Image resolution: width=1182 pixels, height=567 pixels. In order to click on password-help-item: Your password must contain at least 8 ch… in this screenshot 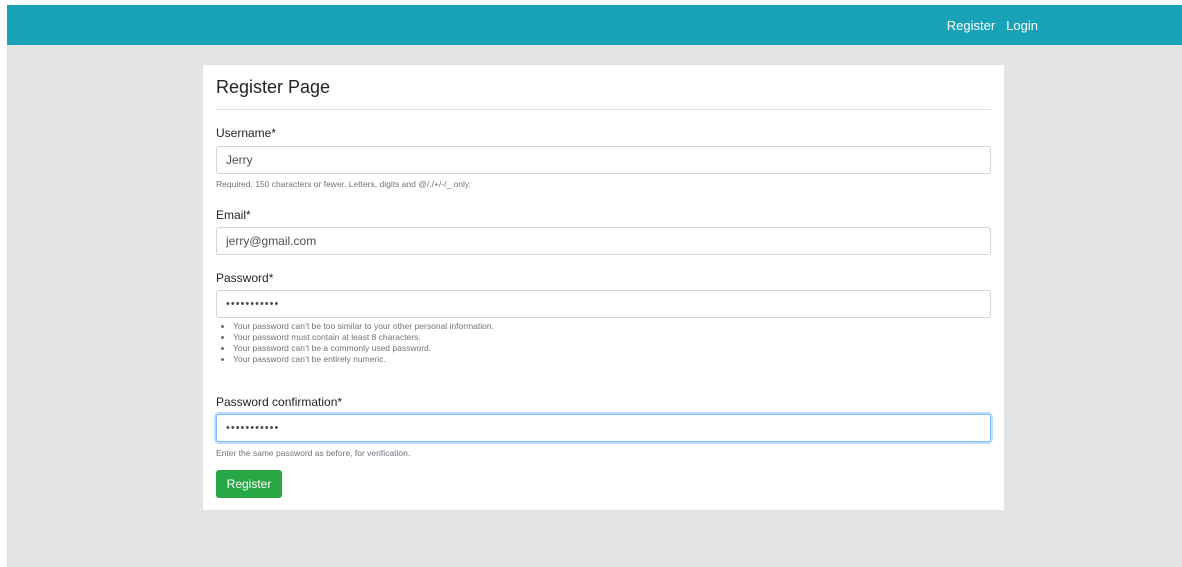, I will do `click(363, 337)`.